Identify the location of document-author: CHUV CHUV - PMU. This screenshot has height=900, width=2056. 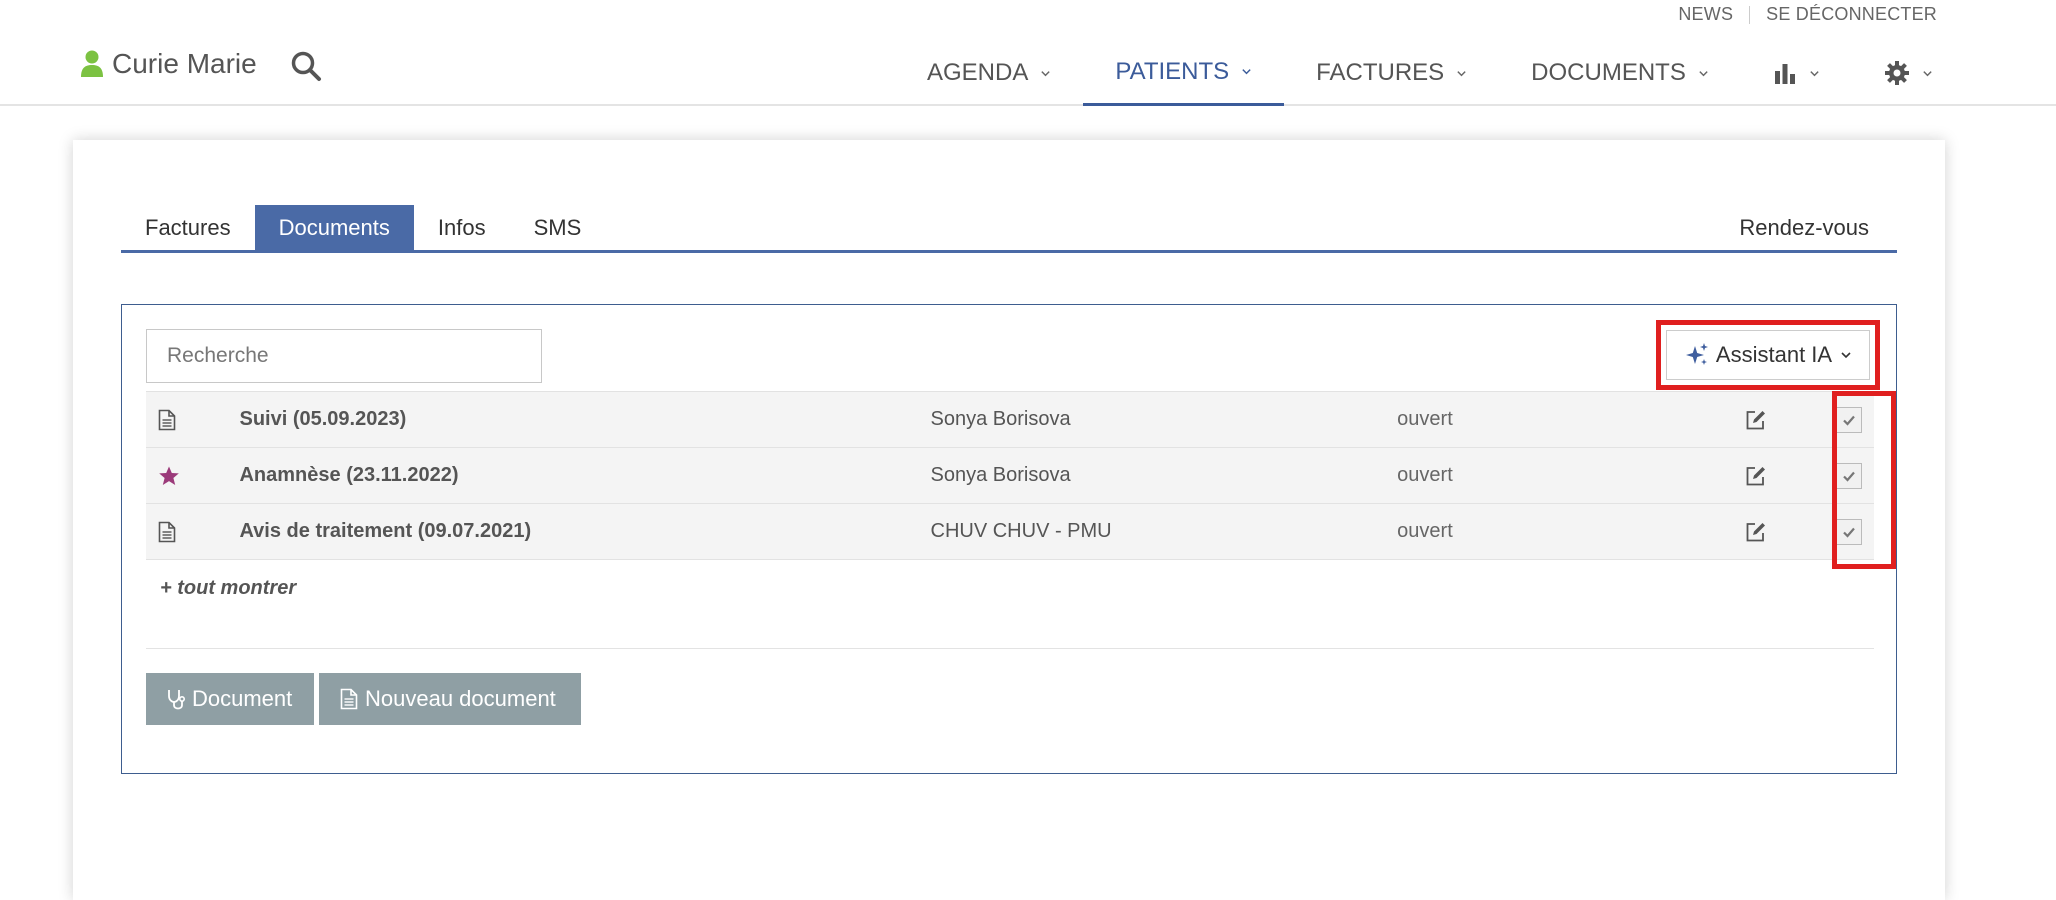
(1021, 531).